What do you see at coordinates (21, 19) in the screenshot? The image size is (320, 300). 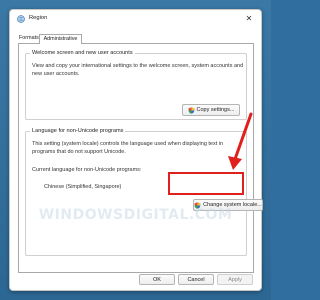 I see `globe-icon` at bounding box center [21, 19].